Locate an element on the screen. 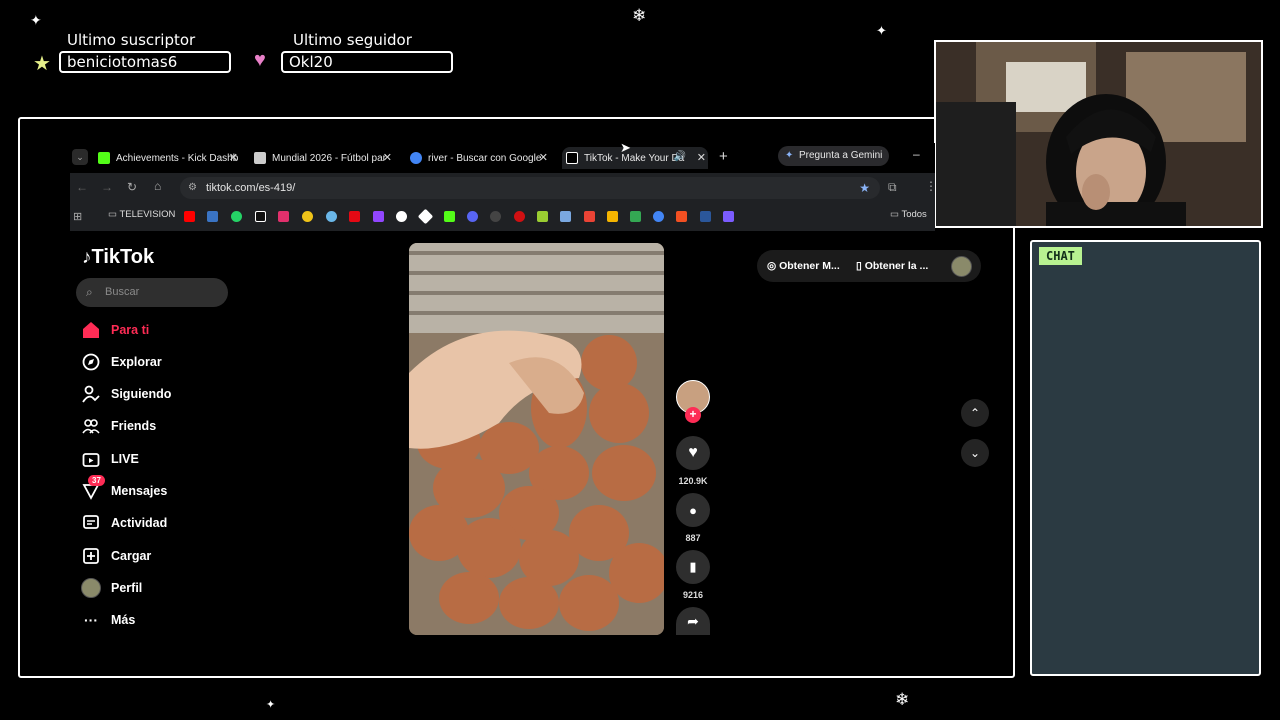 This screenshot has height=720, width=1280. tab-google: river - Buscar con Google ✕ is located at coordinates (480, 158).